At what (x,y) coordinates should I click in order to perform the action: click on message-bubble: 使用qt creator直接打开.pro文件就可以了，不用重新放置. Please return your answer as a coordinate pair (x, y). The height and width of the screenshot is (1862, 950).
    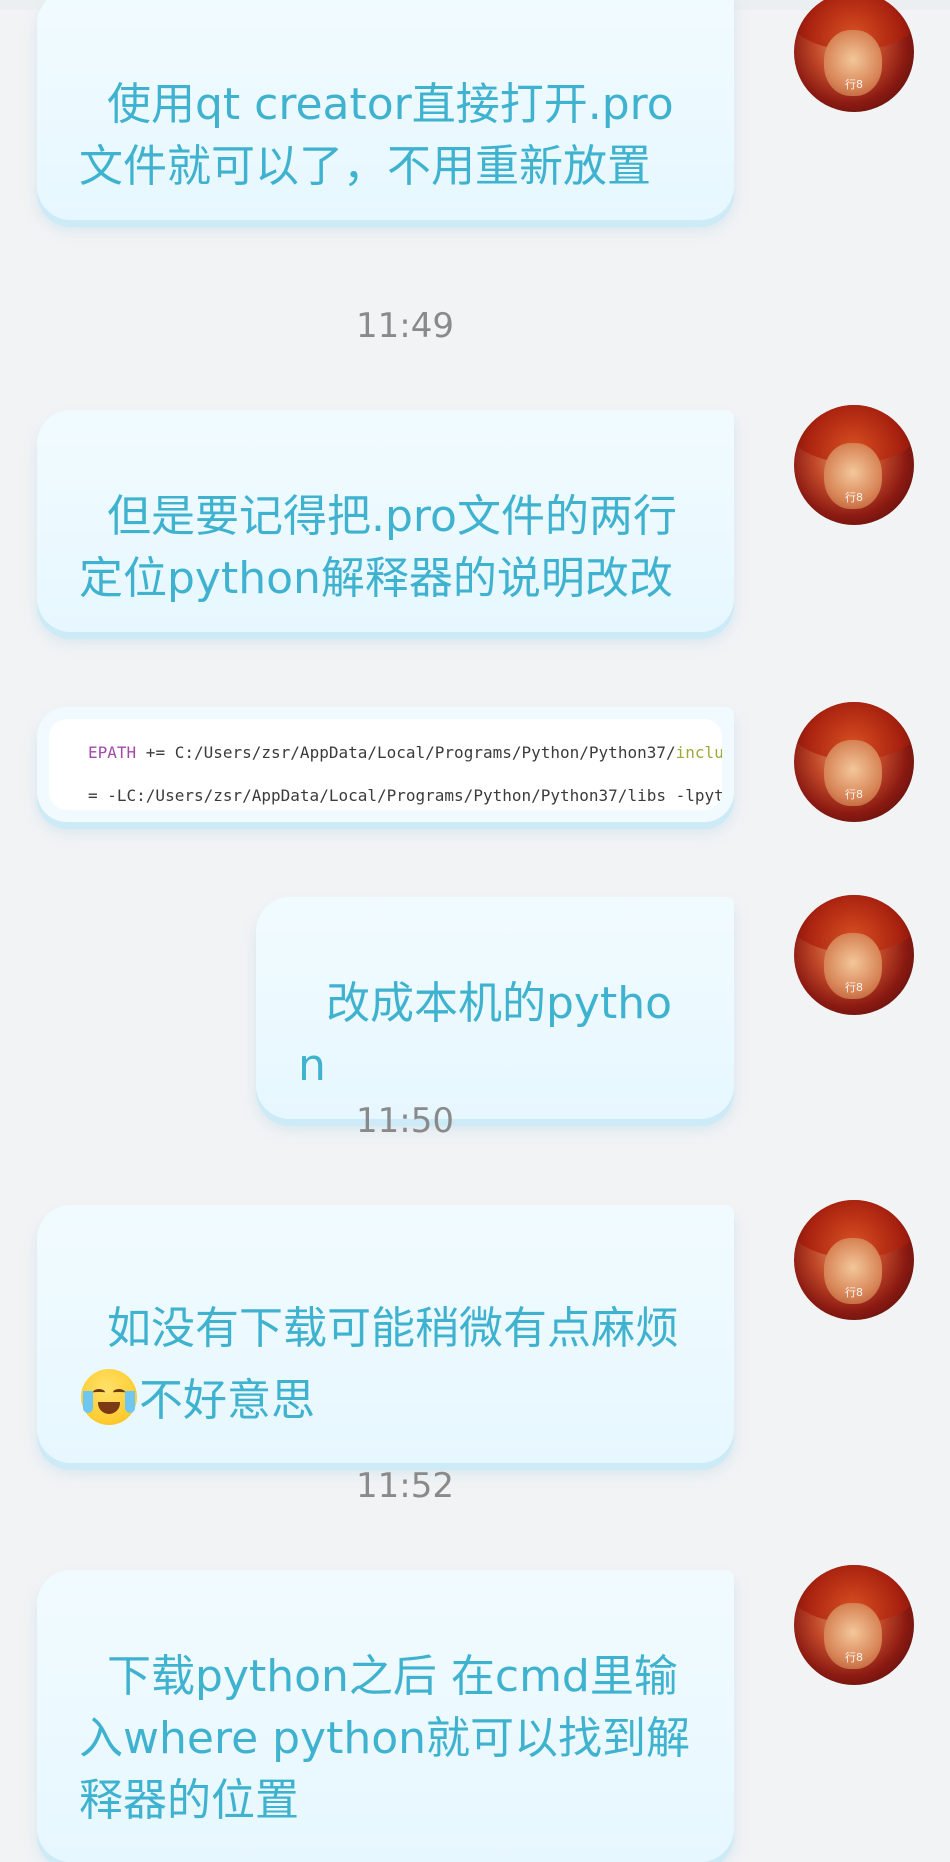
    Looking at the image, I should click on (385, 110).